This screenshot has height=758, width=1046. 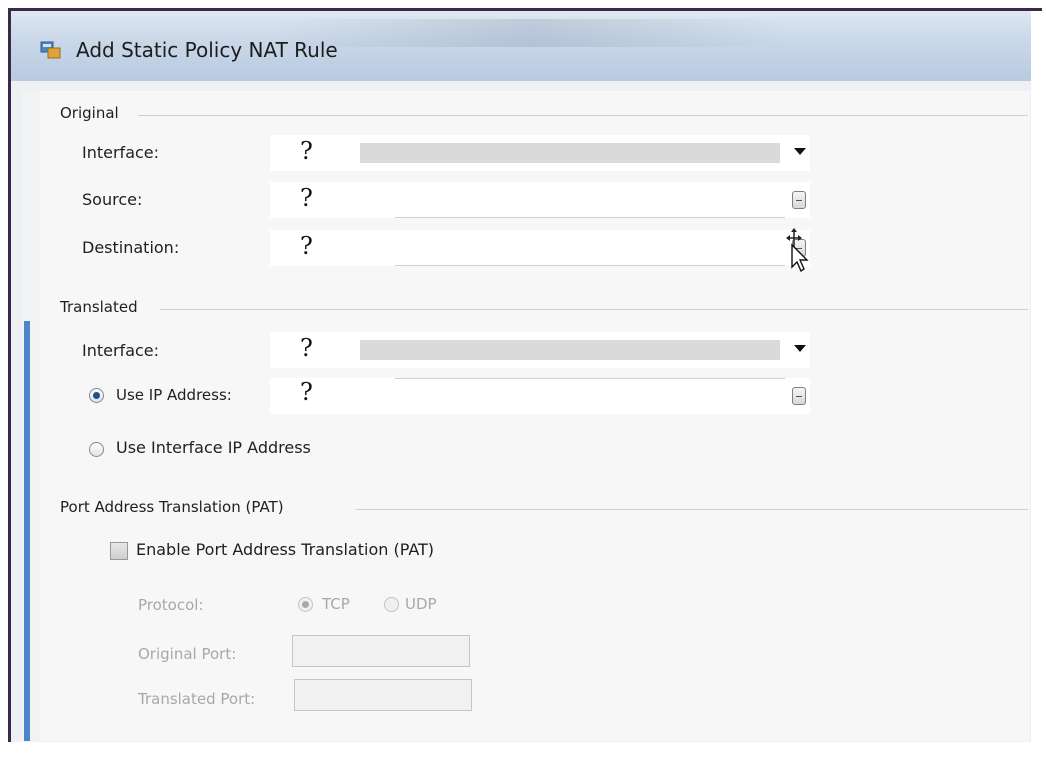 I want to click on use-ip-address-radio, so click(x=96, y=395).